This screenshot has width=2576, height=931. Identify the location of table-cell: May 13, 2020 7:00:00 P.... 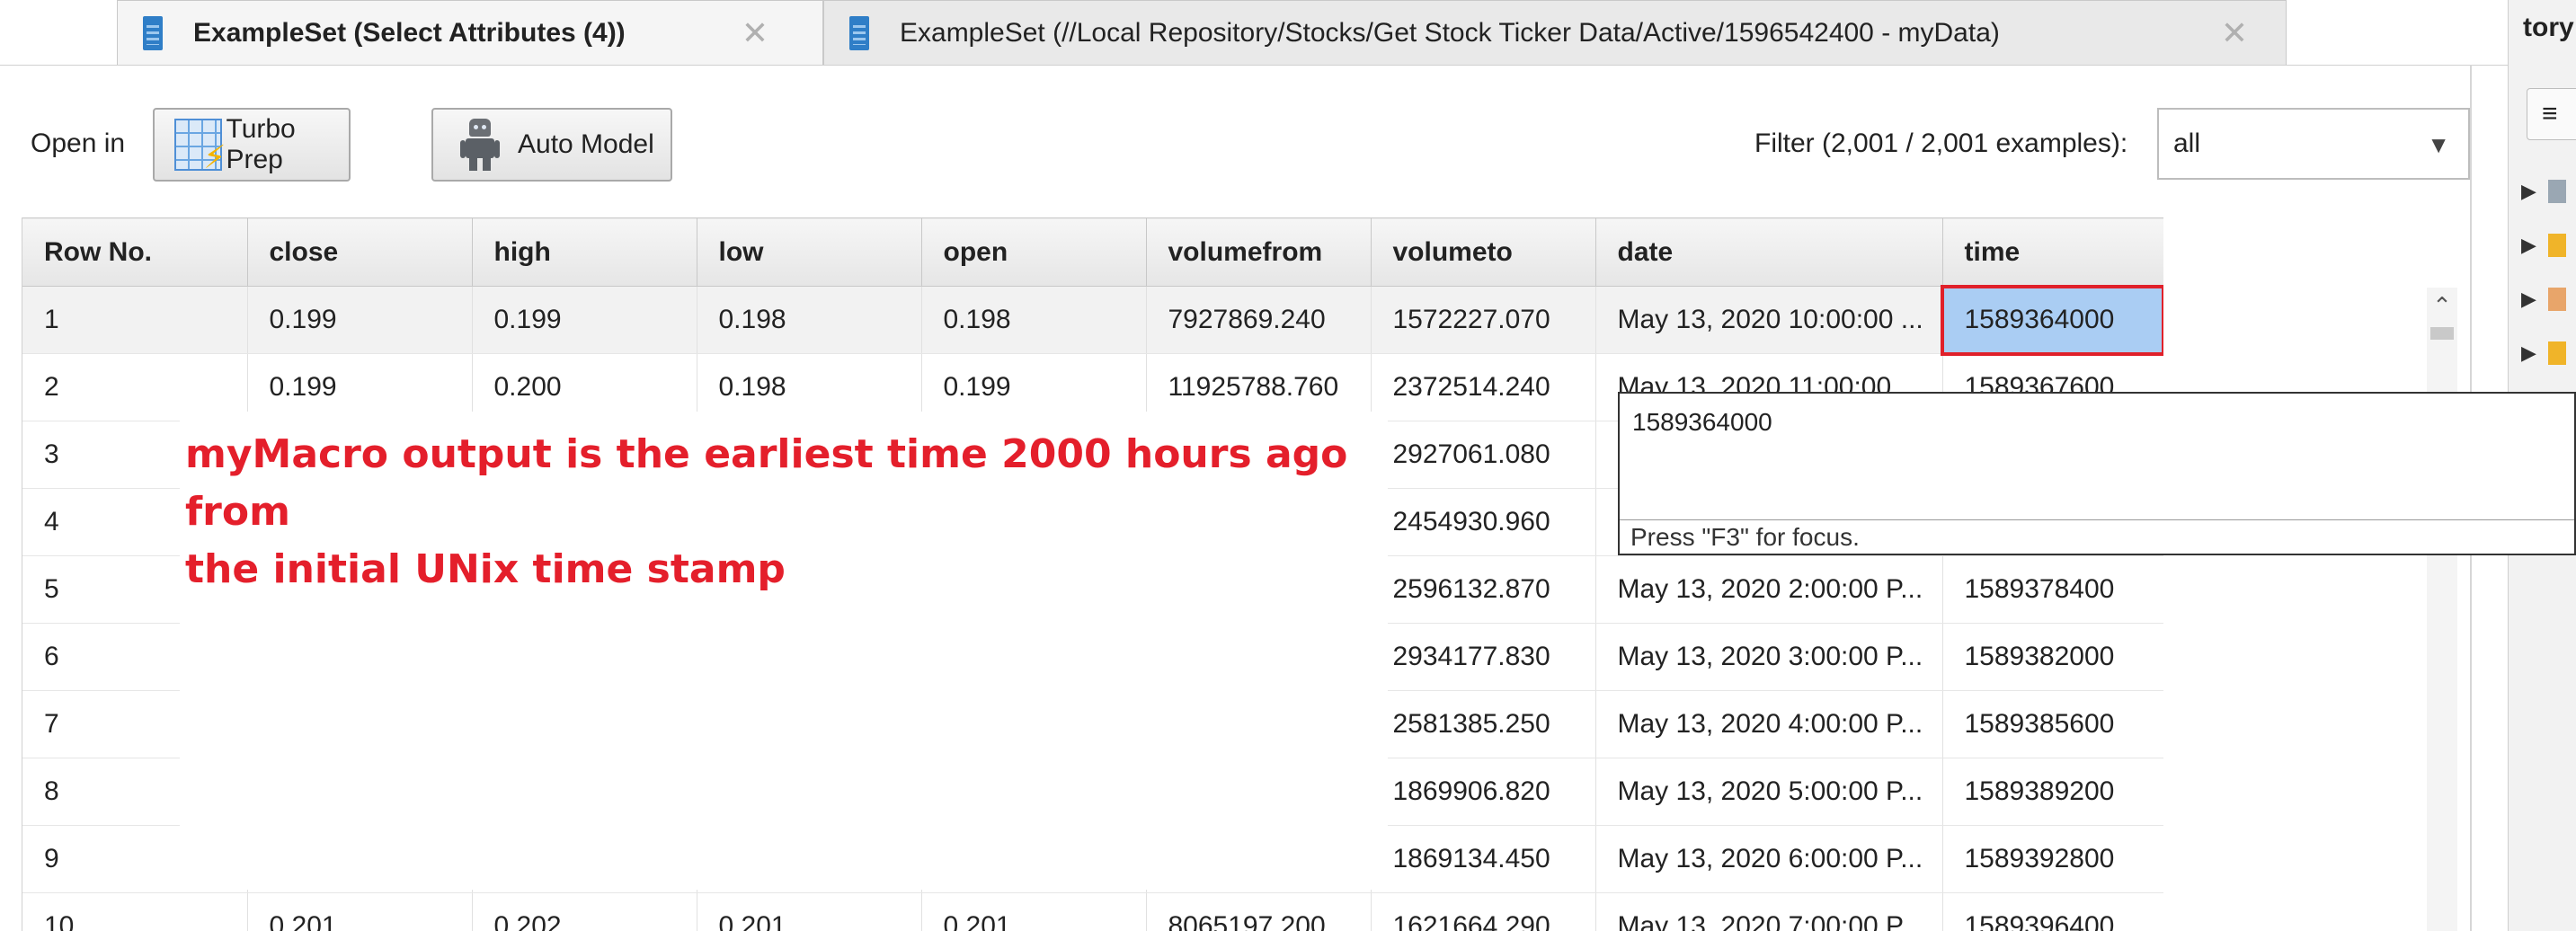
(1769, 911).